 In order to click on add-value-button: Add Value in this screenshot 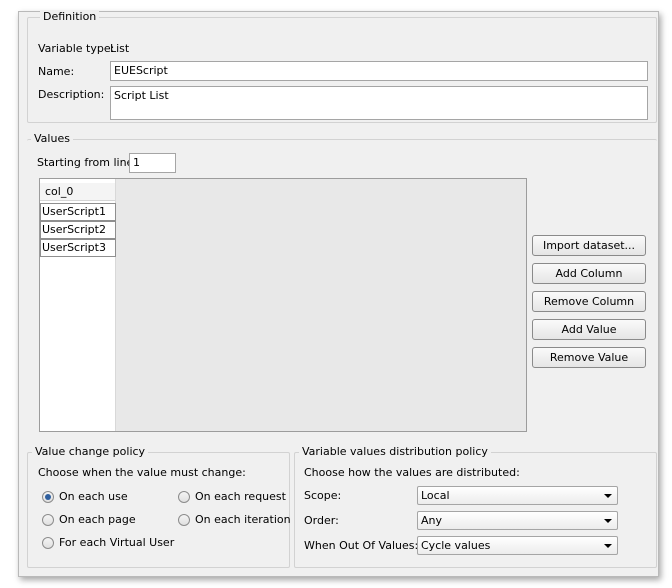, I will do `click(589, 329)`.